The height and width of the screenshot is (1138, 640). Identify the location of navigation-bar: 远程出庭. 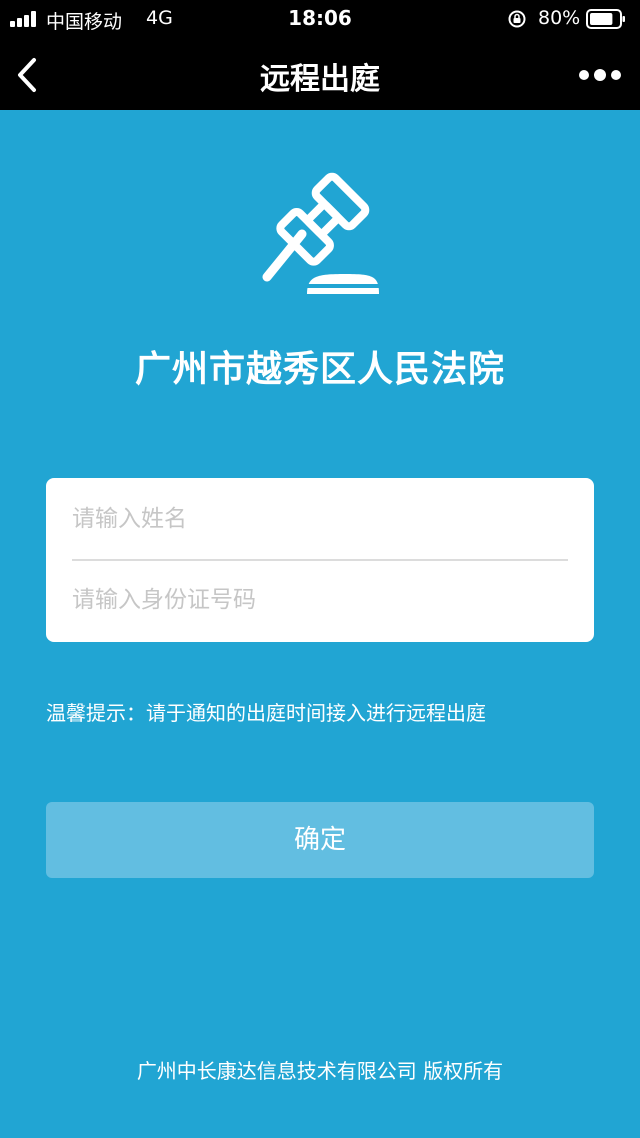
(320, 75).